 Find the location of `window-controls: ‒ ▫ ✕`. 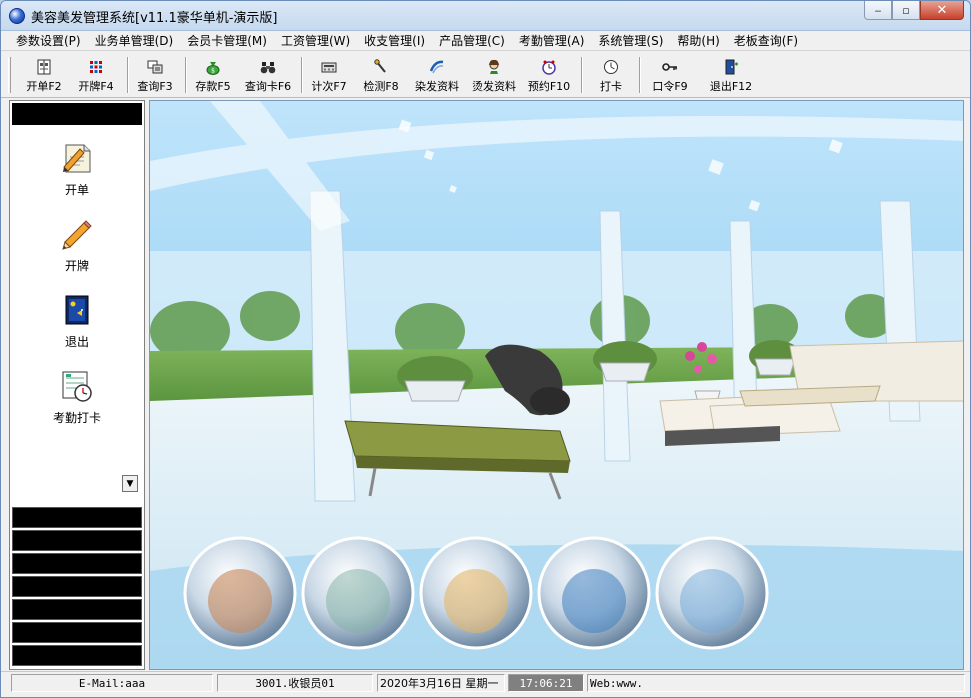

window-controls: ‒ ▫ ✕ is located at coordinates (914, 11).